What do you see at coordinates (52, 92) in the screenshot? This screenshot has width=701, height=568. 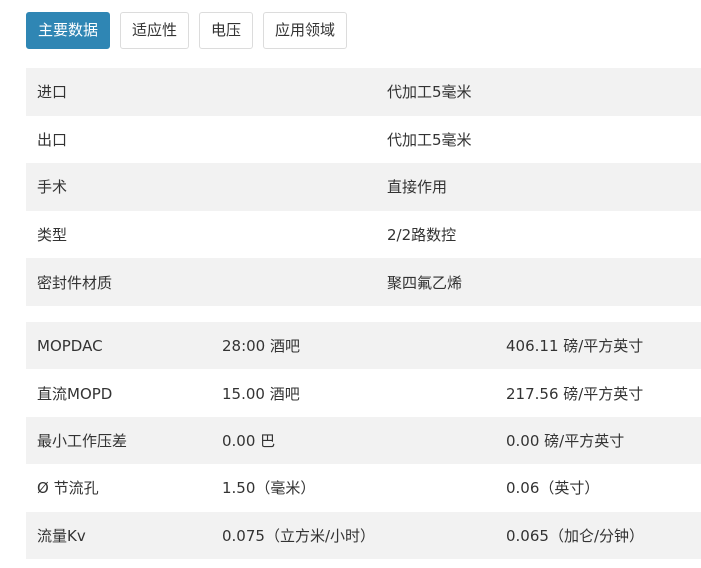 I see `row-label: 进口` at bounding box center [52, 92].